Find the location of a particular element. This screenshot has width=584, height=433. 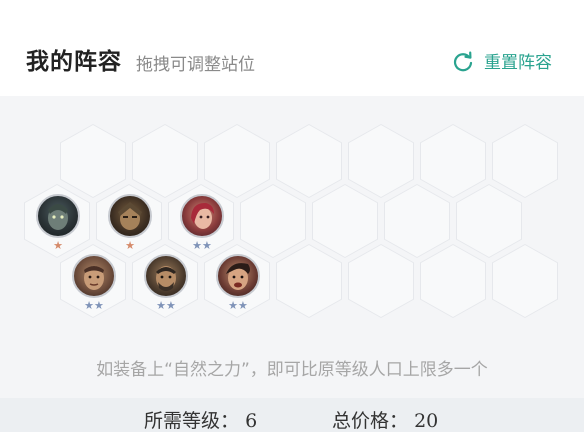

tip-text: 如装备上“自然之力”，即可比原等级人口上限多一个 is located at coordinates (292, 370).